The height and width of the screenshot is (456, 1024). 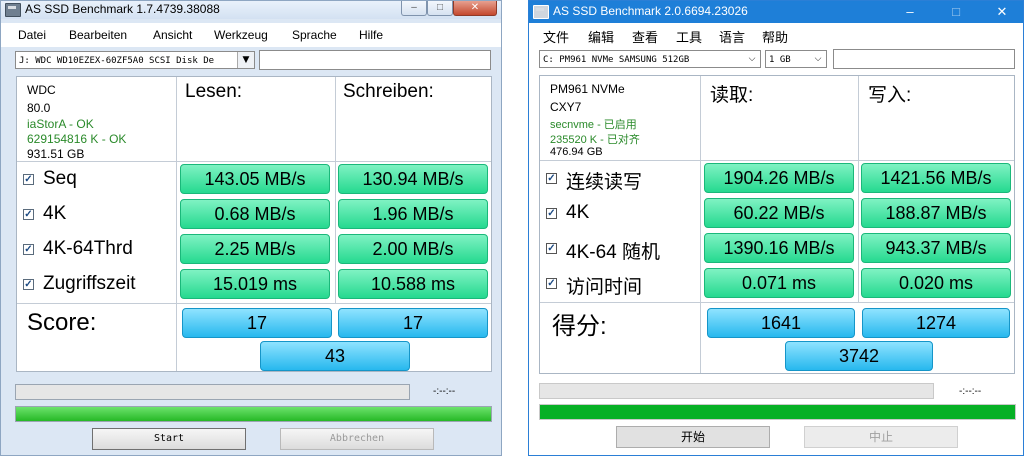 What do you see at coordinates (556, 36) in the screenshot?
I see `menu-file: 文件` at bounding box center [556, 36].